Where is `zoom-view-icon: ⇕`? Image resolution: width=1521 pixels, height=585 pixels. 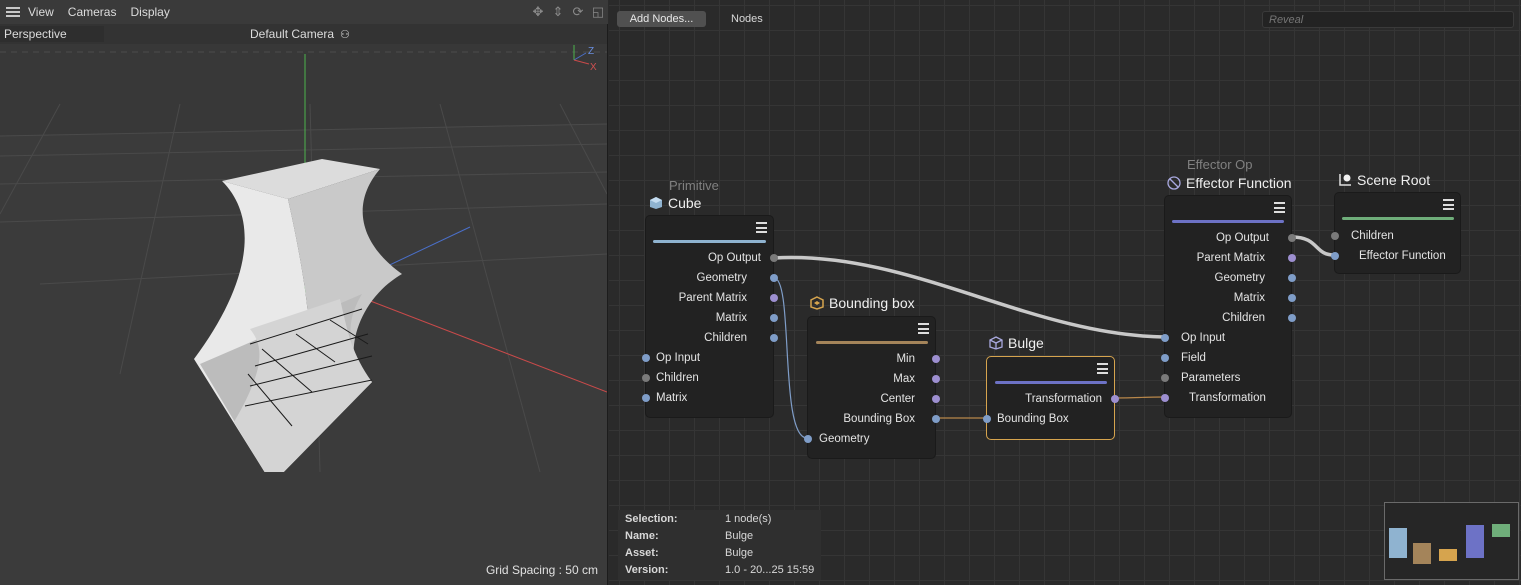 zoom-view-icon: ⇕ is located at coordinates (558, 12).